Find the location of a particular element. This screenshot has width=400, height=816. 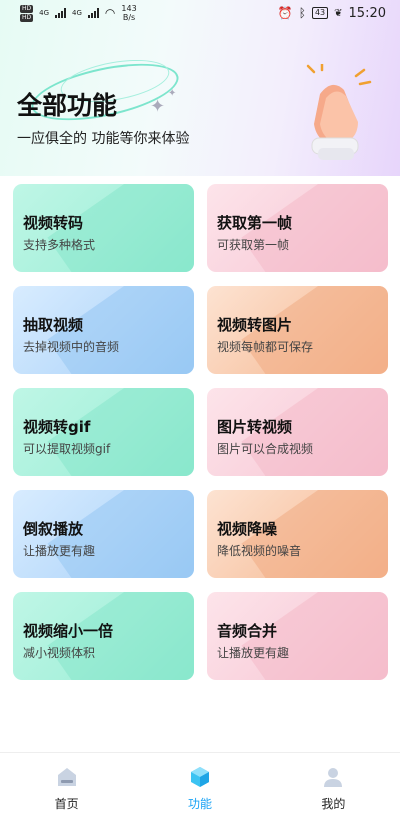

card-title: 视频转gif is located at coordinates (57, 427).